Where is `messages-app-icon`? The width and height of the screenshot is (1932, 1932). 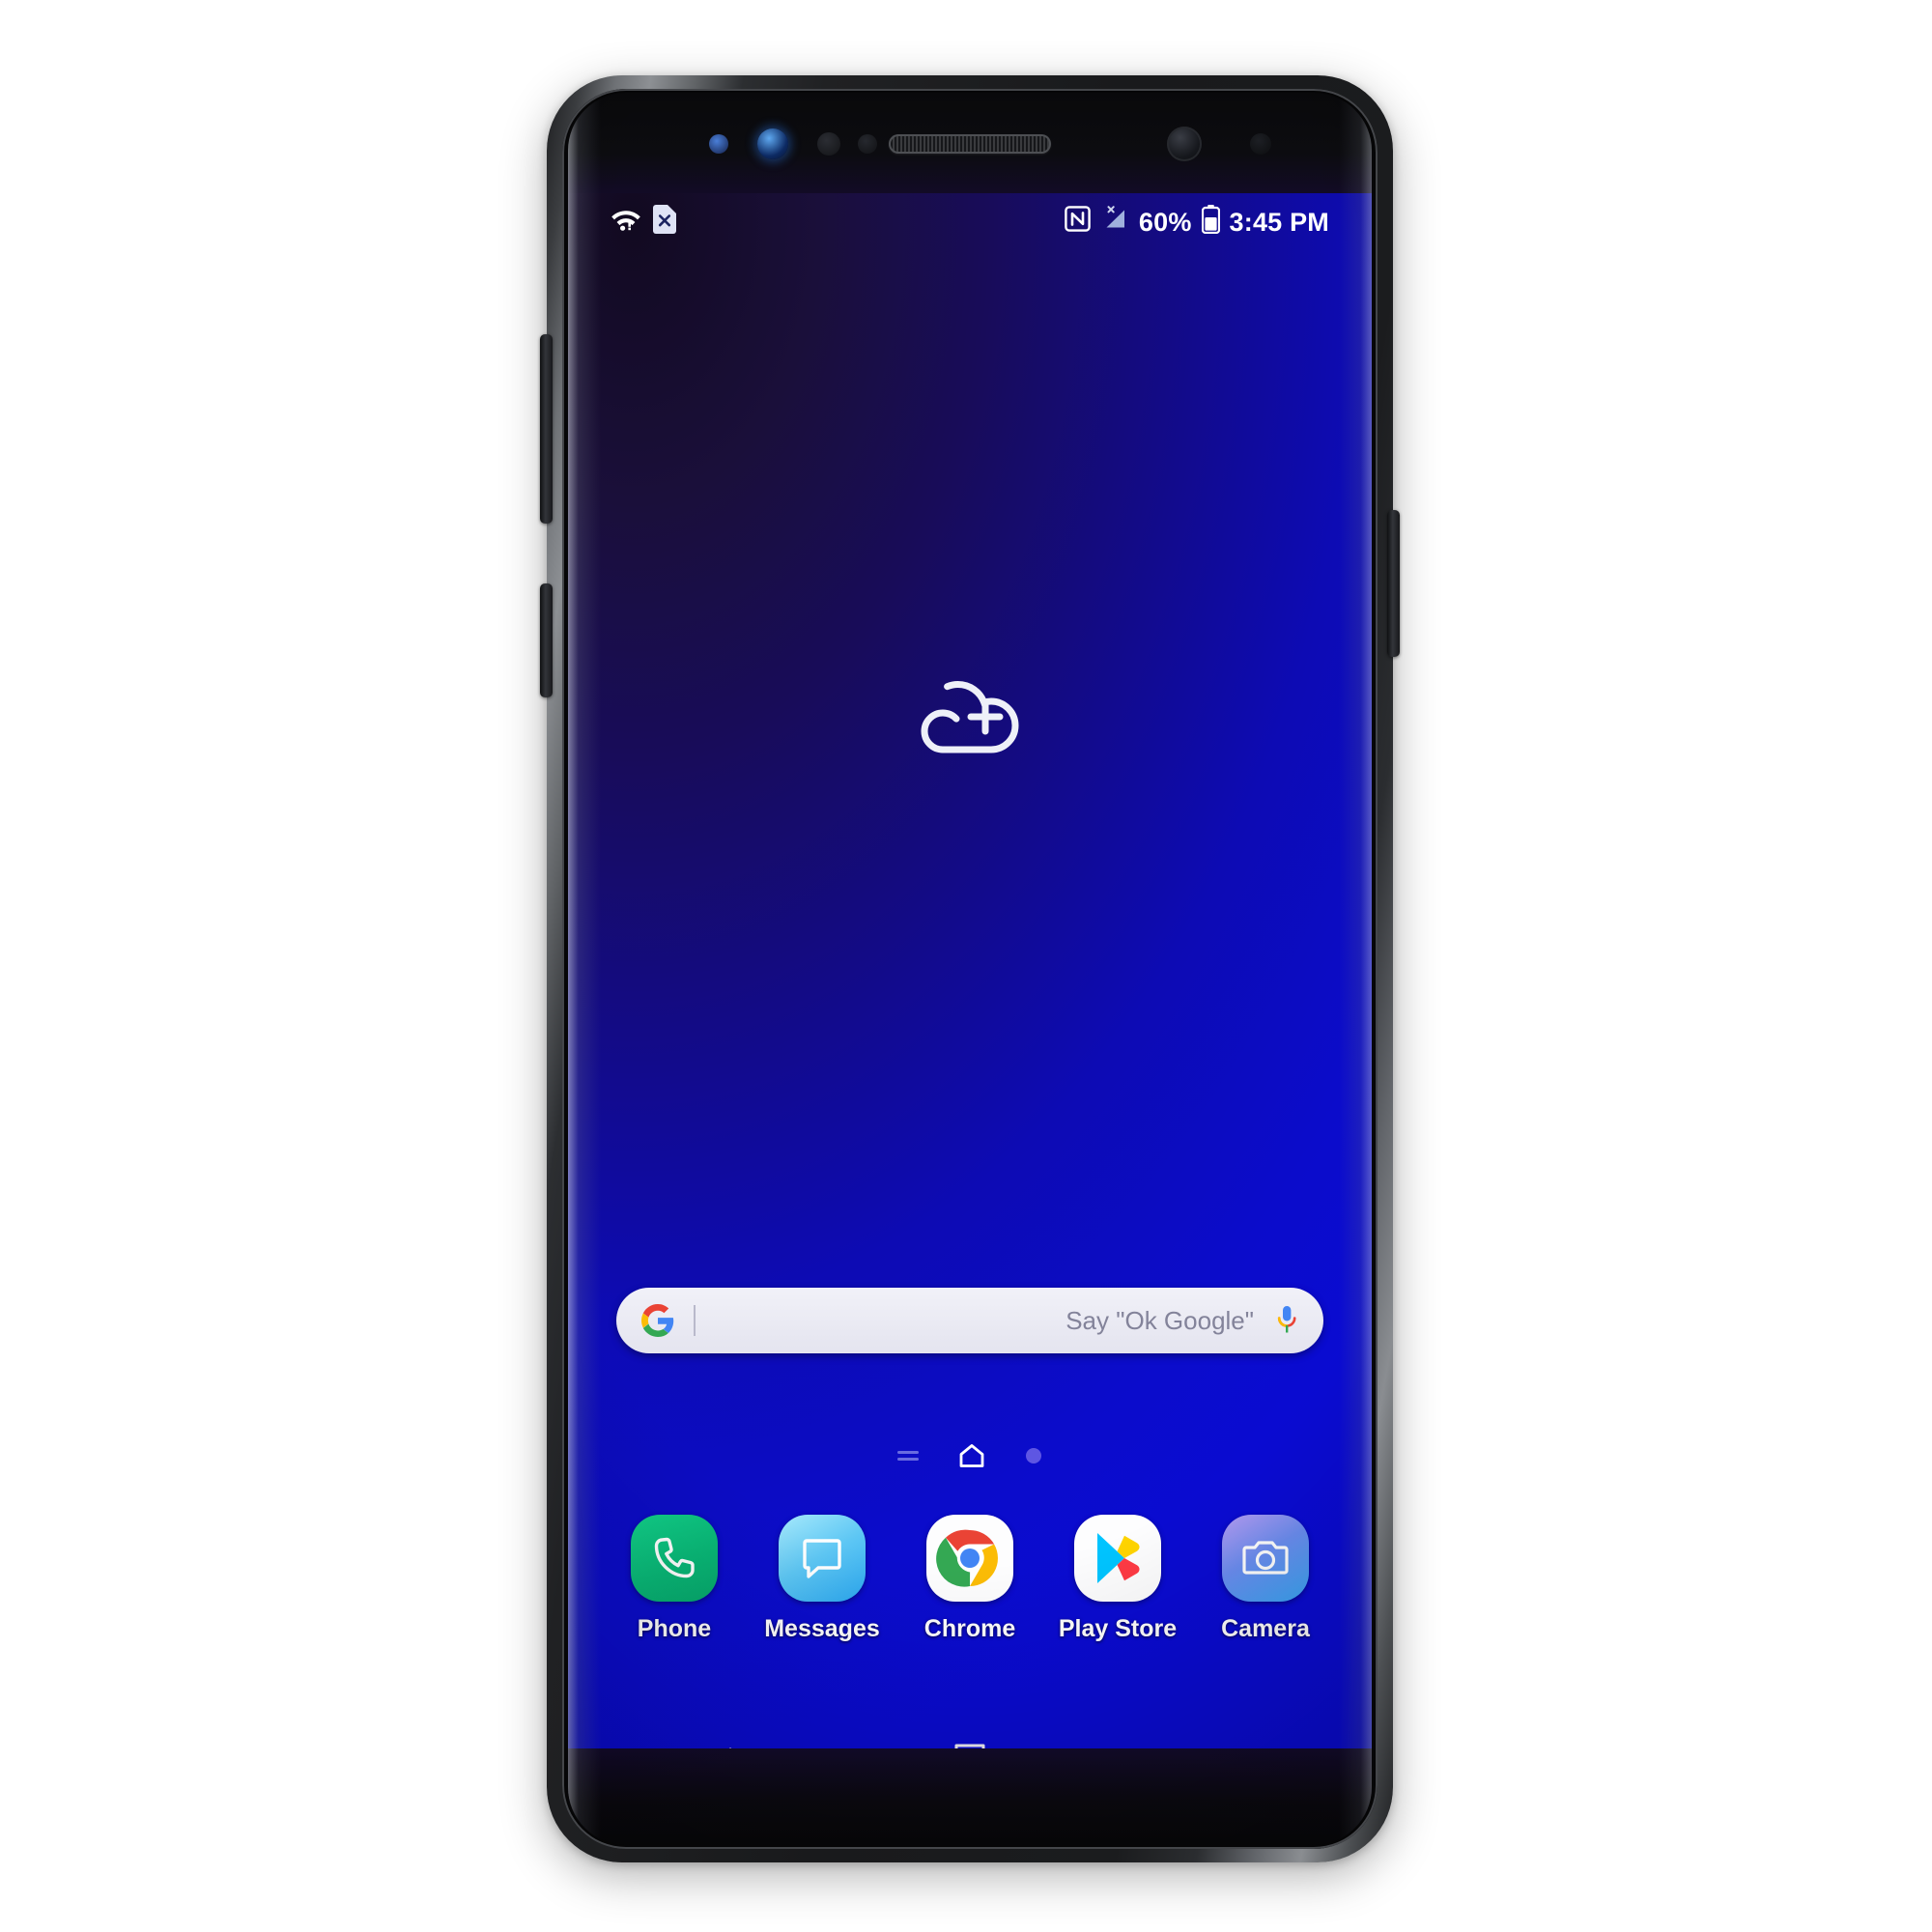
messages-app-icon is located at coordinates (822, 1558).